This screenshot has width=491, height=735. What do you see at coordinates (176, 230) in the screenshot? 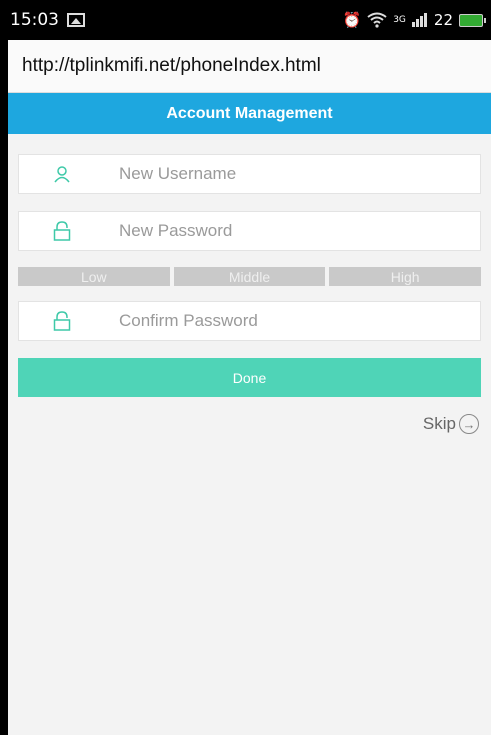
I see `password-placeholder: New Password` at bounding box center [176, 230].